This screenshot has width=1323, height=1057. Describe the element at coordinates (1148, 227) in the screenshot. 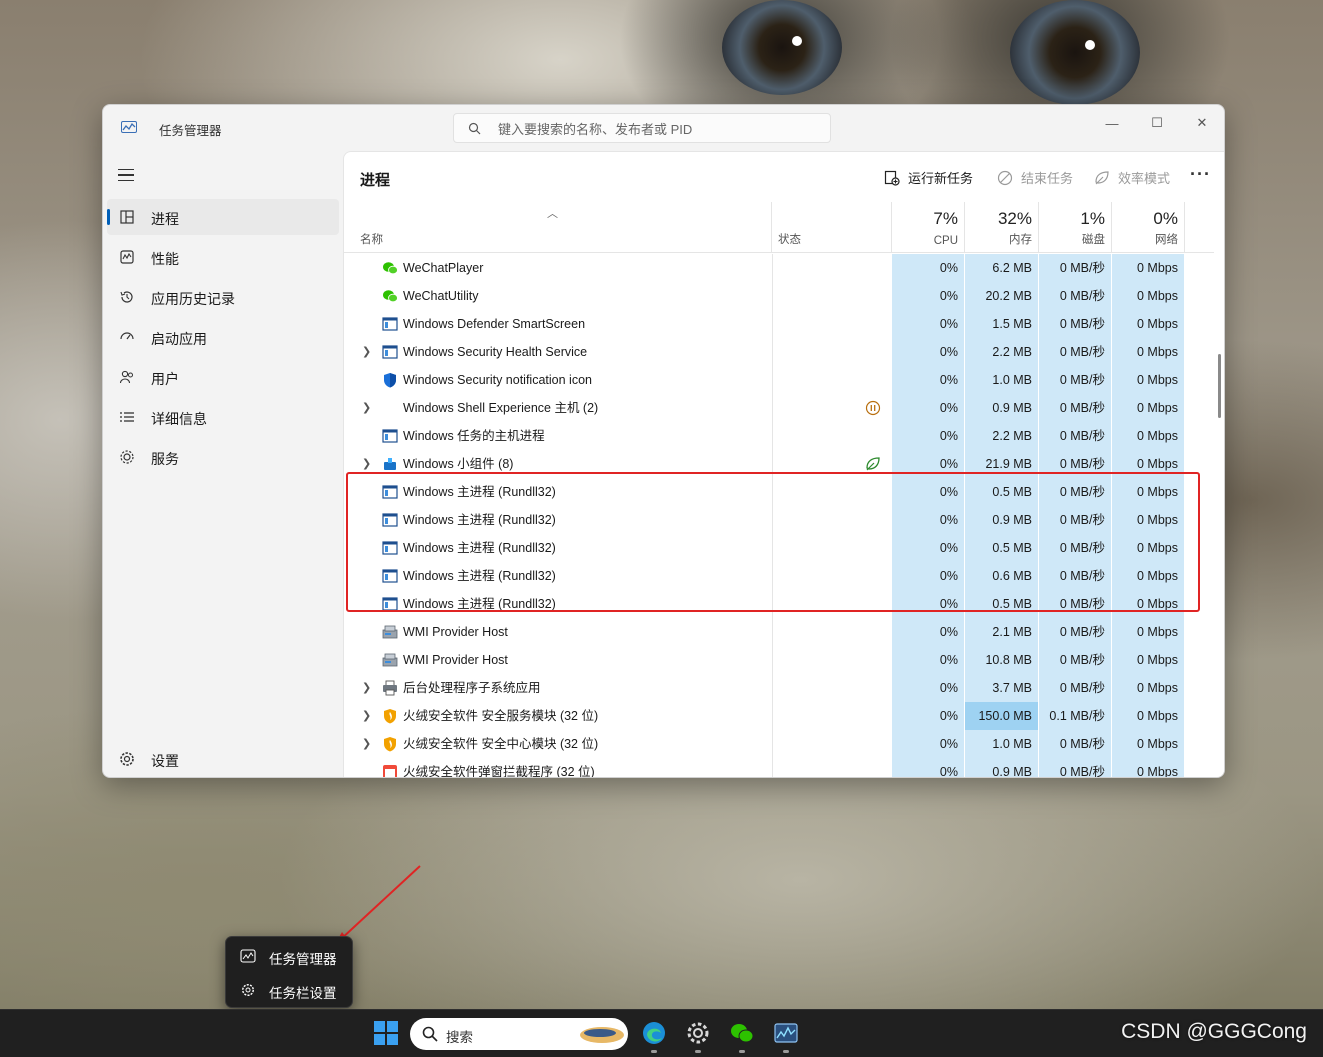

I see `column-header-network: 0% 网络` at that location.